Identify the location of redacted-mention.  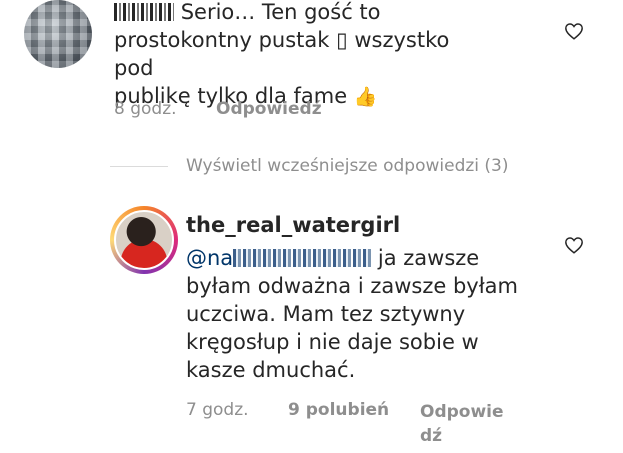
(302, 258).